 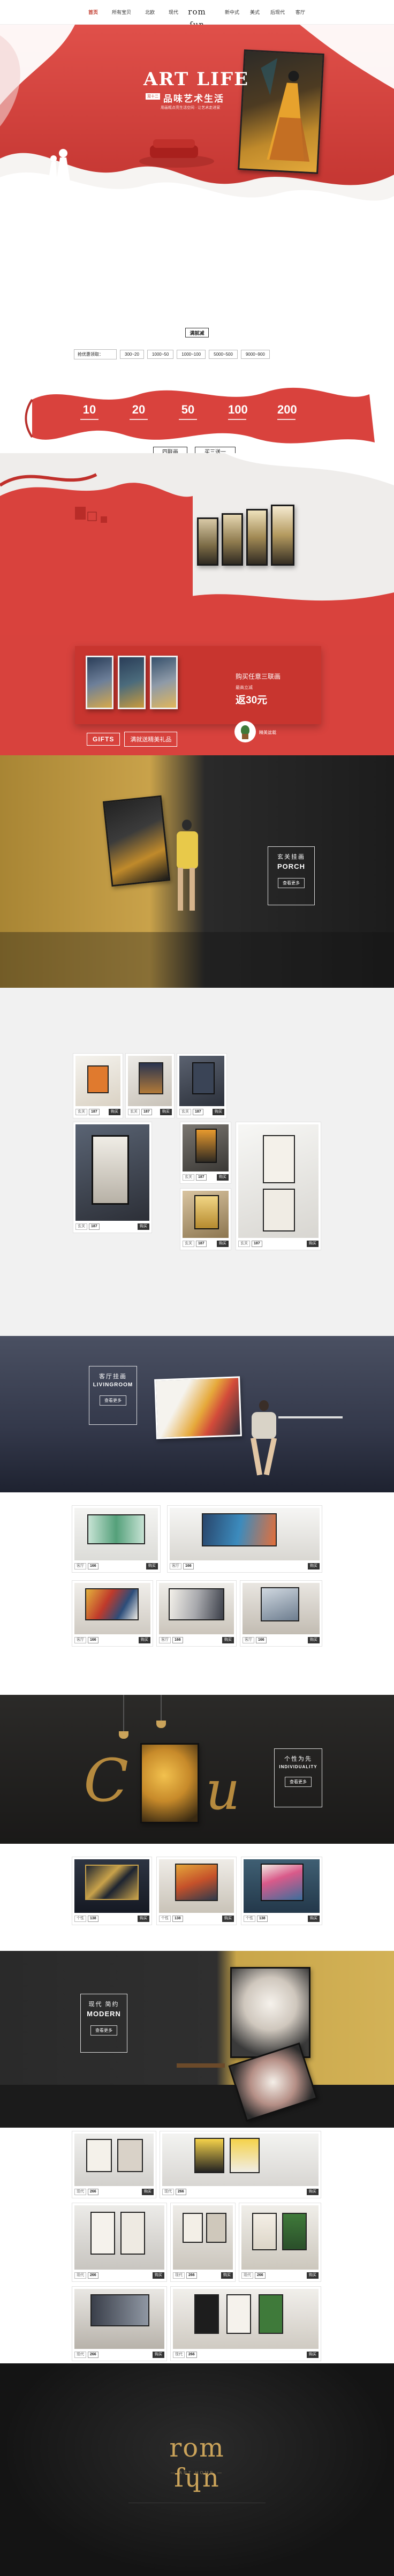 I want to click on coupon-range-item: 1000~100, so click(x=191, y=354).